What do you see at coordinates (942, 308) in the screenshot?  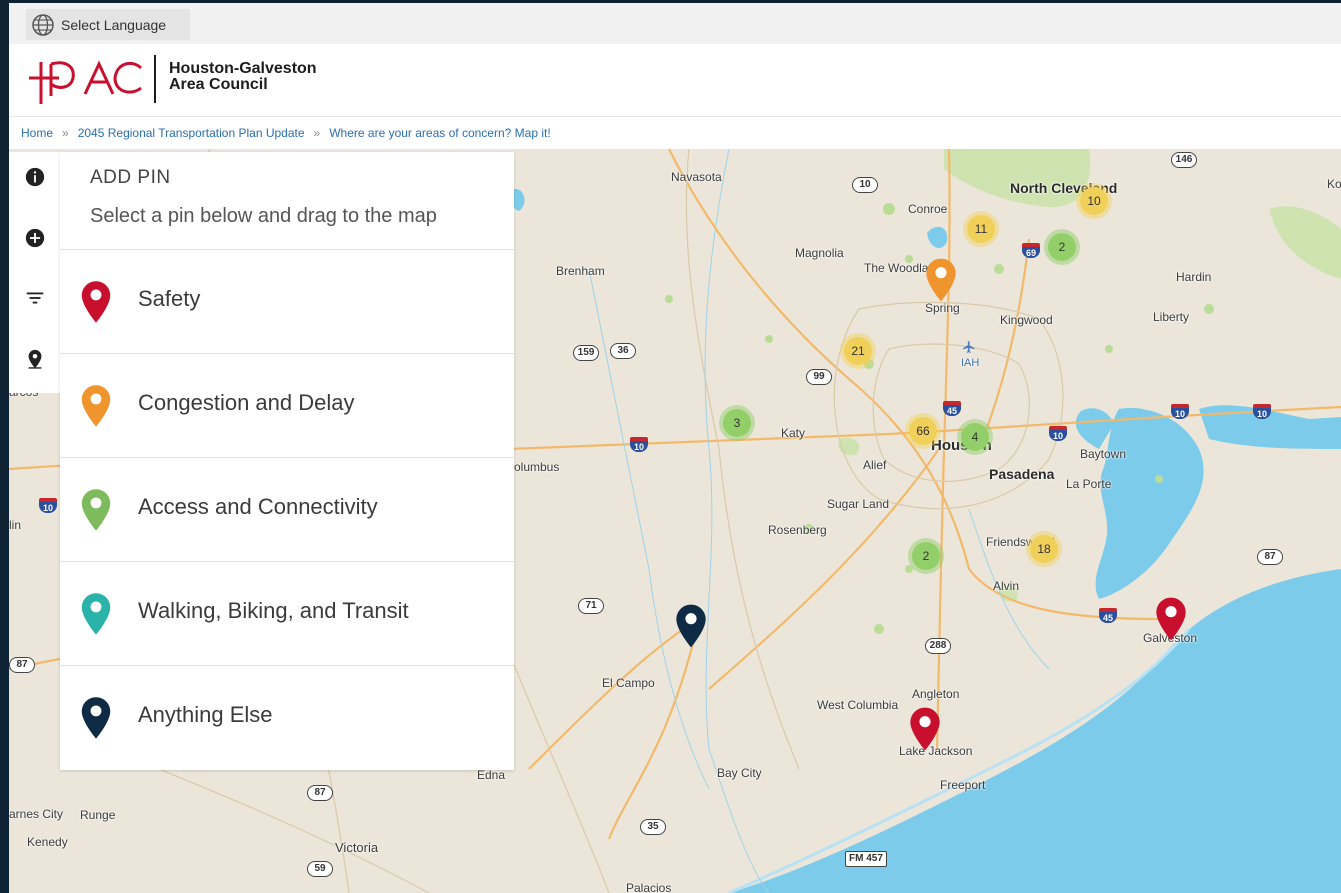 I see `place-spring: Spring` at bounding box center [942, 308].